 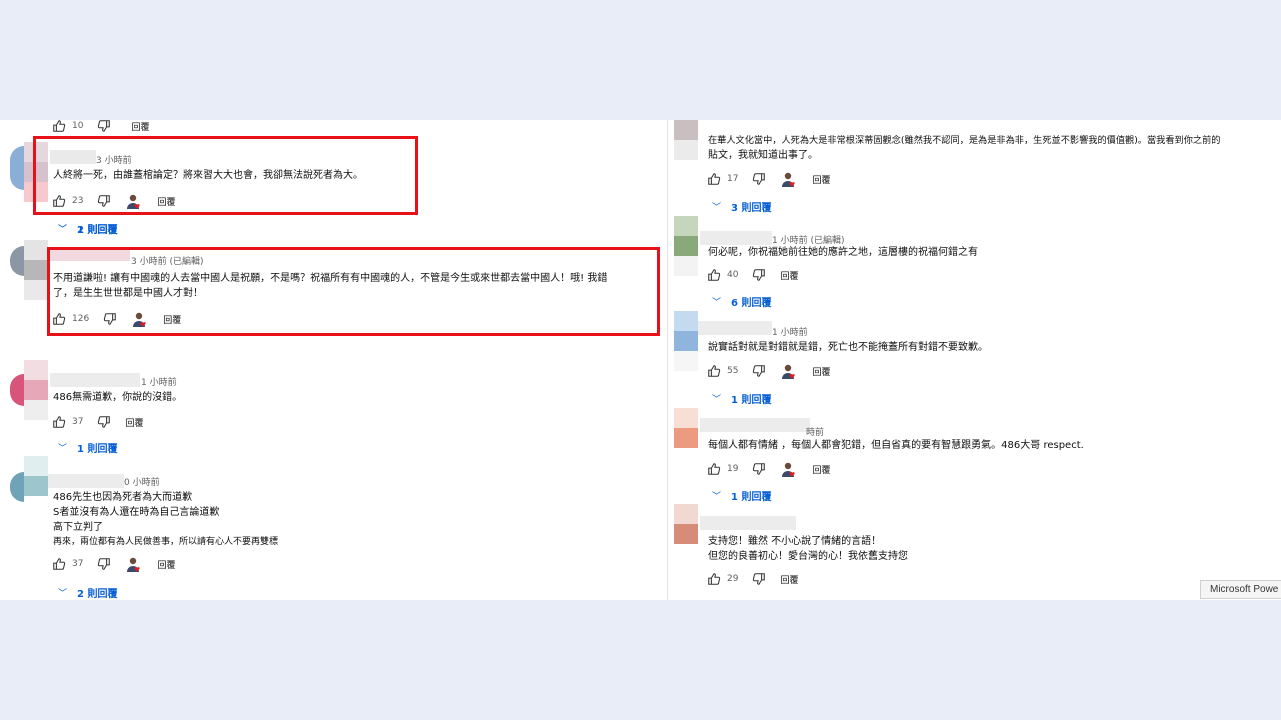 I want to click on comment-line: 高下立判了, so click(x=78, y=527).